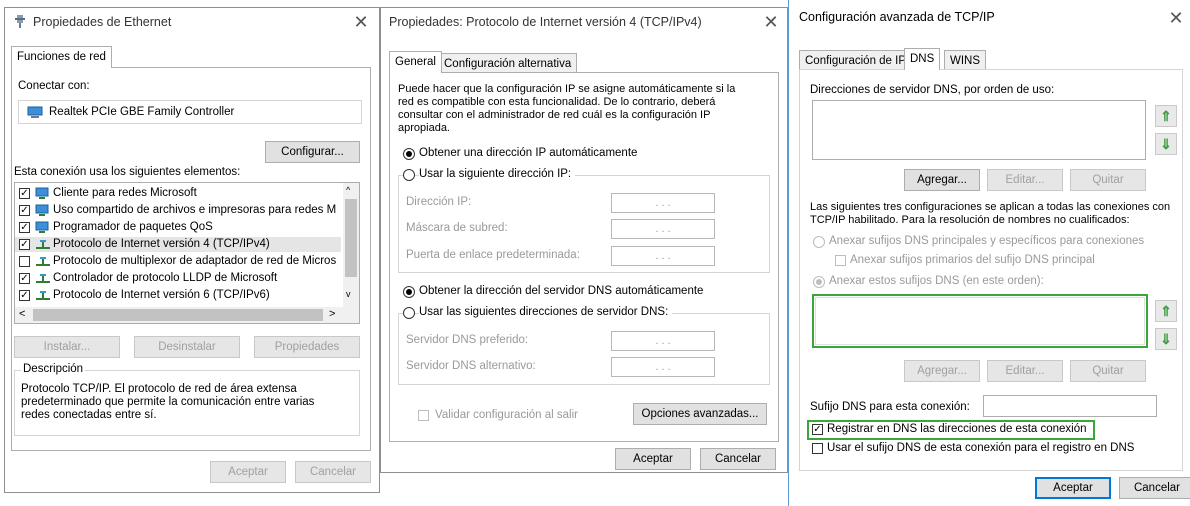 The image size is (1190, 506). What do you see at coordinates (497, 174) in the screenshot?
I see `manual-ip-label: Usar la siguiente dirección IP:` at bounding box center [497, 174].